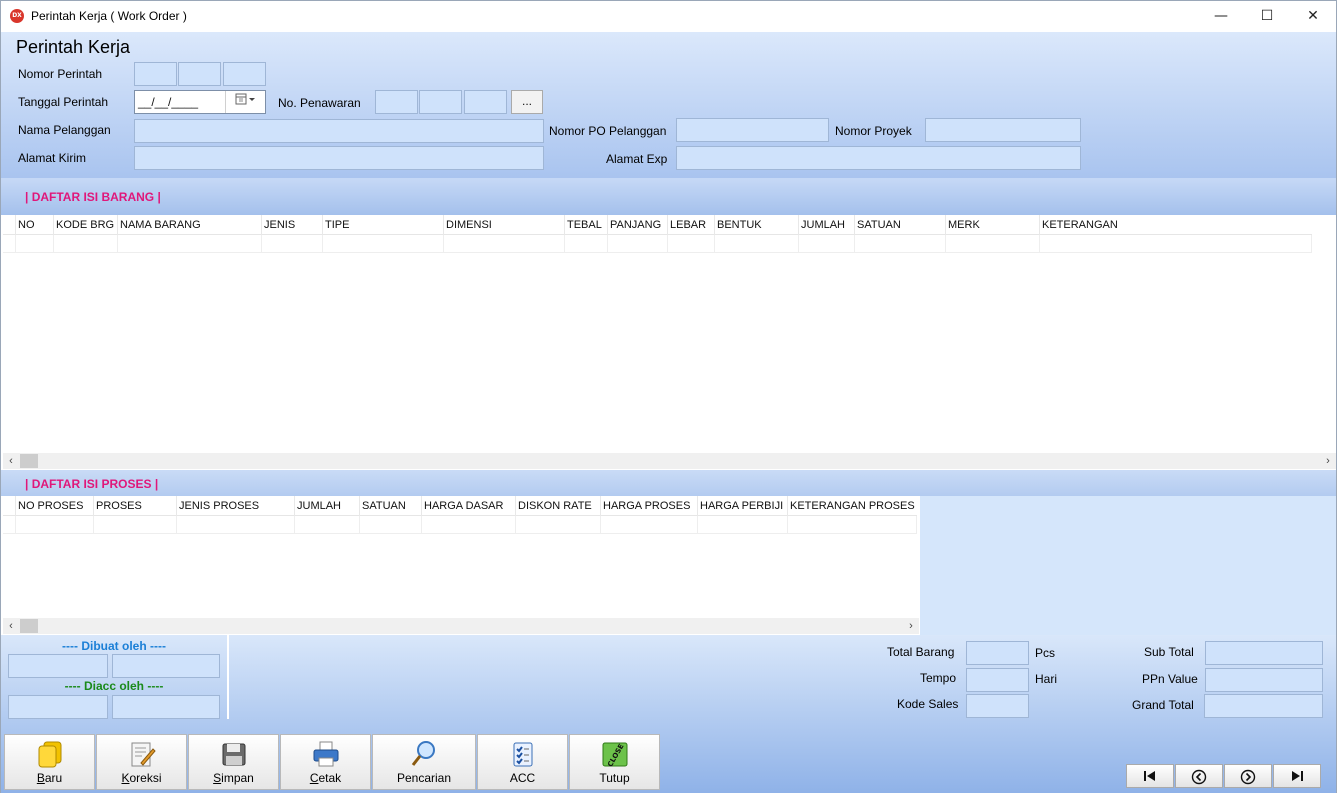 This screenshot has height=793, width=1337. Describe the element at coordinates (852, 506) in the screenshot. I see `col-keterangan-proses: KETERANGAN PROSES` at that location.